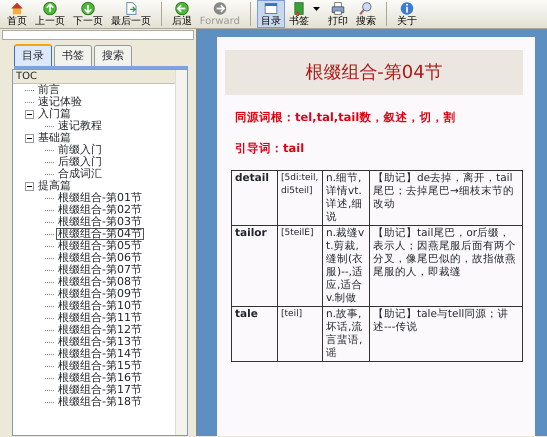 This screenshot has height=437, width=547. What do you see at coordinates (100, 330) in the screenshot?
I see `tree-item: 根缀组合-第12节` at bounding box center [100, 330].